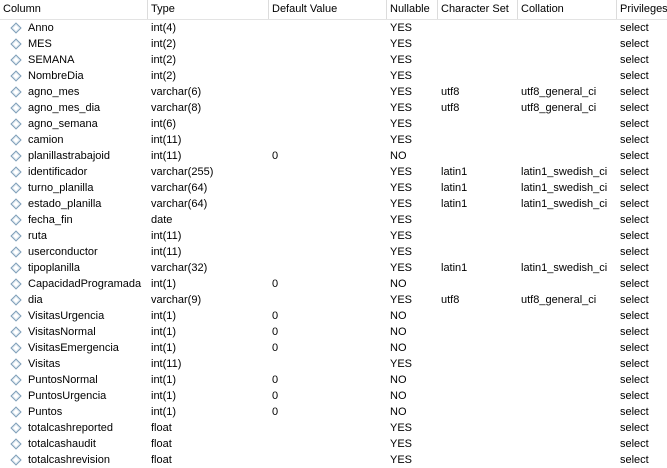 The image size is (667, 468). Describe the element at coordinates (333, 412) in the screenshot. I see `table-row: Puntos int(1) 0 NO select` at that location.